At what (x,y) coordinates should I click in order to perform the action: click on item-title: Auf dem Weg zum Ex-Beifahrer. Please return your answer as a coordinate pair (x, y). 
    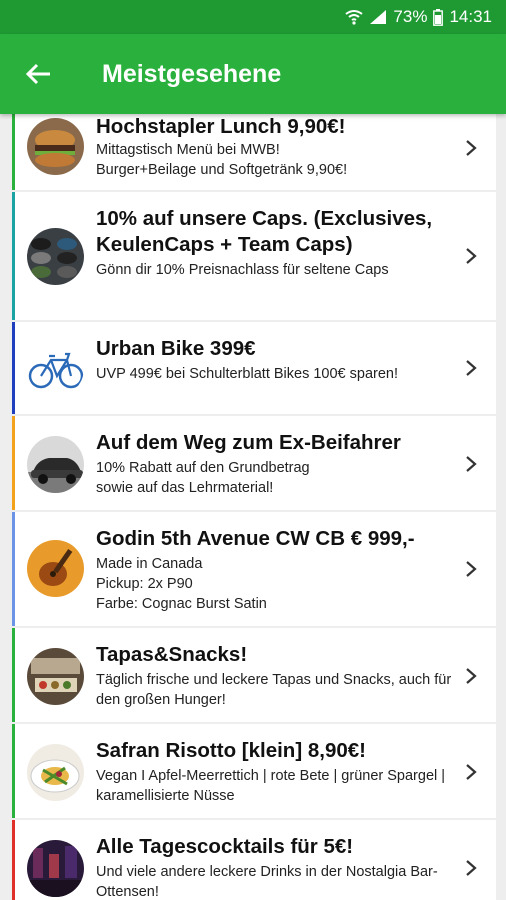
    Looking at the image, I should click on (248, 442).